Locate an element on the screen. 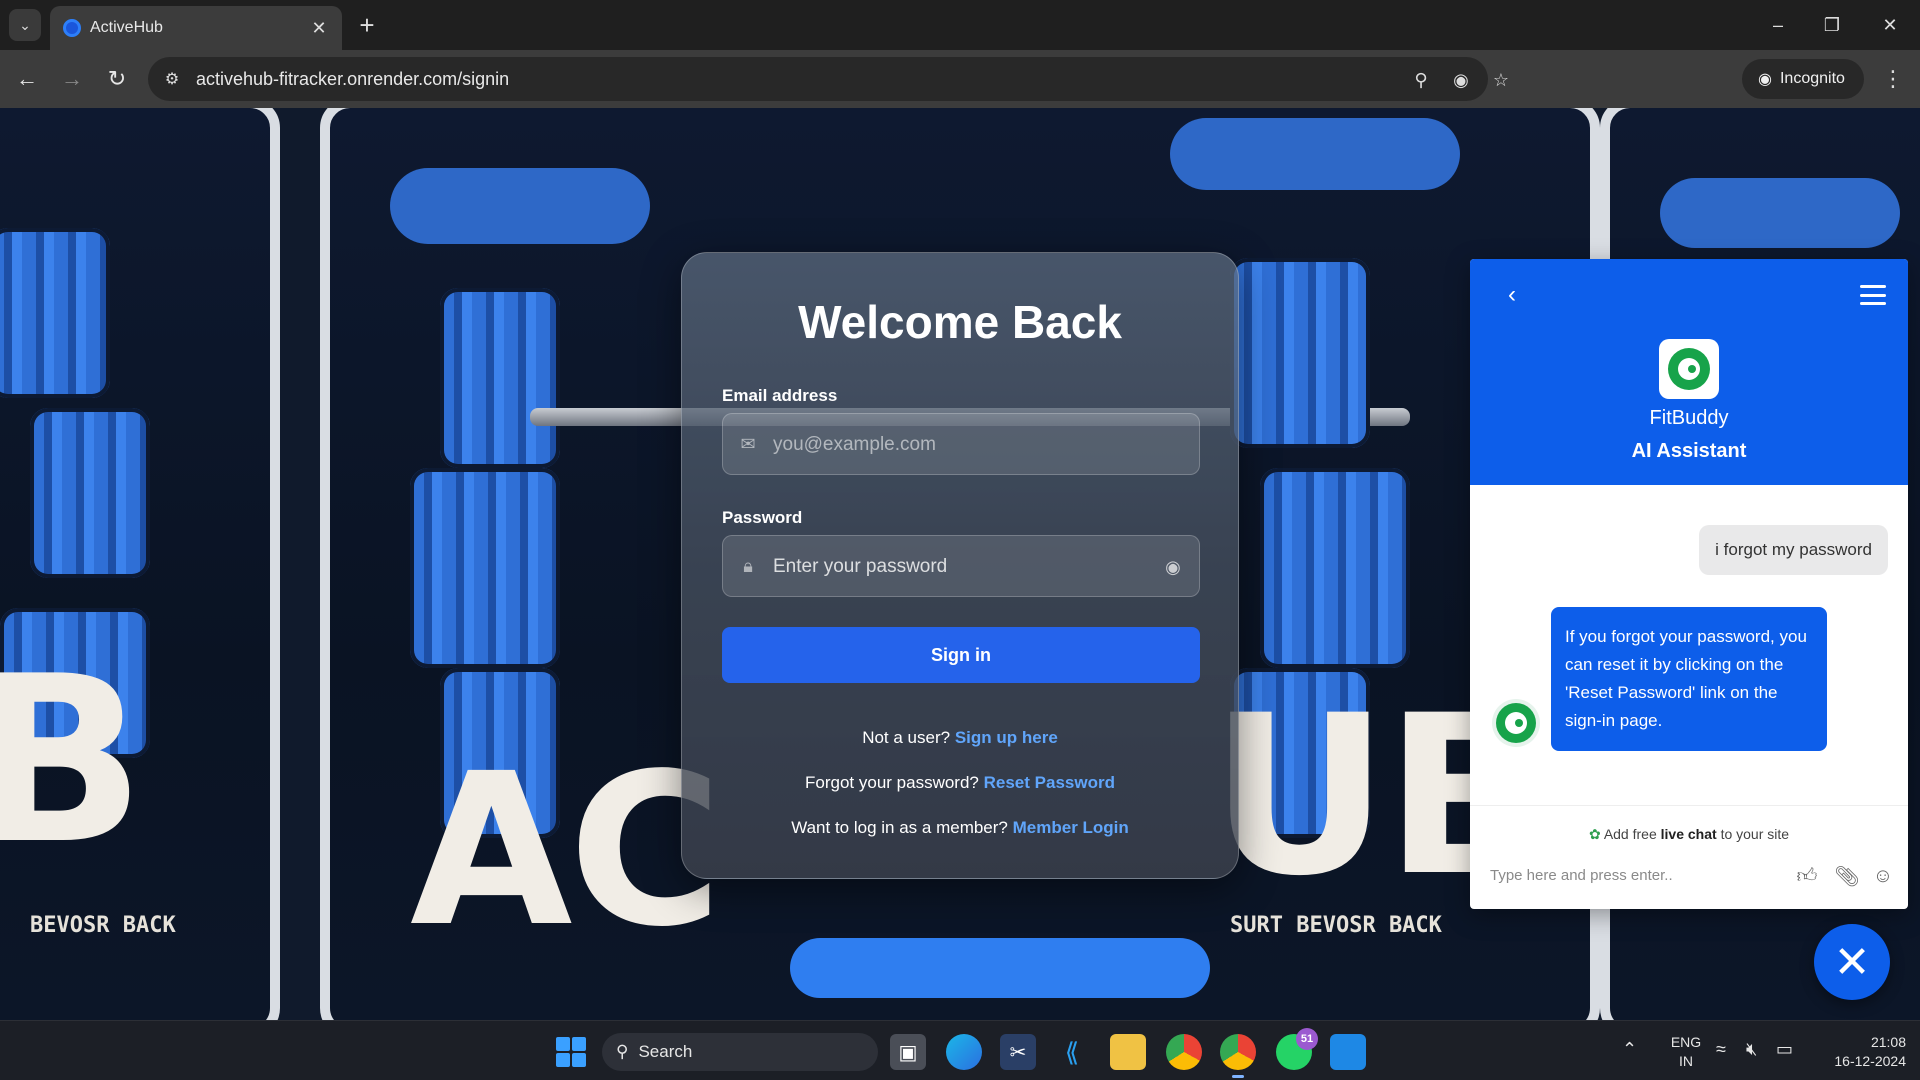 The image size is (1920, 1080). clock-date: 16-12-2024 is located at coordinates (1870, 1061).